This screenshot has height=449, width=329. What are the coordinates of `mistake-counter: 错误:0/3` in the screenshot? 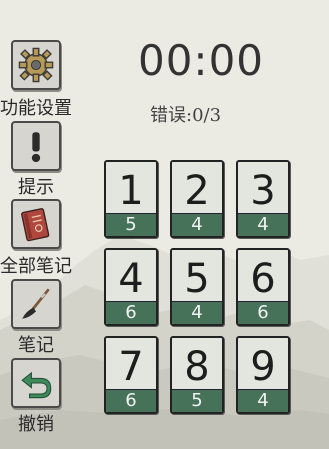 It's located at (186, 115).